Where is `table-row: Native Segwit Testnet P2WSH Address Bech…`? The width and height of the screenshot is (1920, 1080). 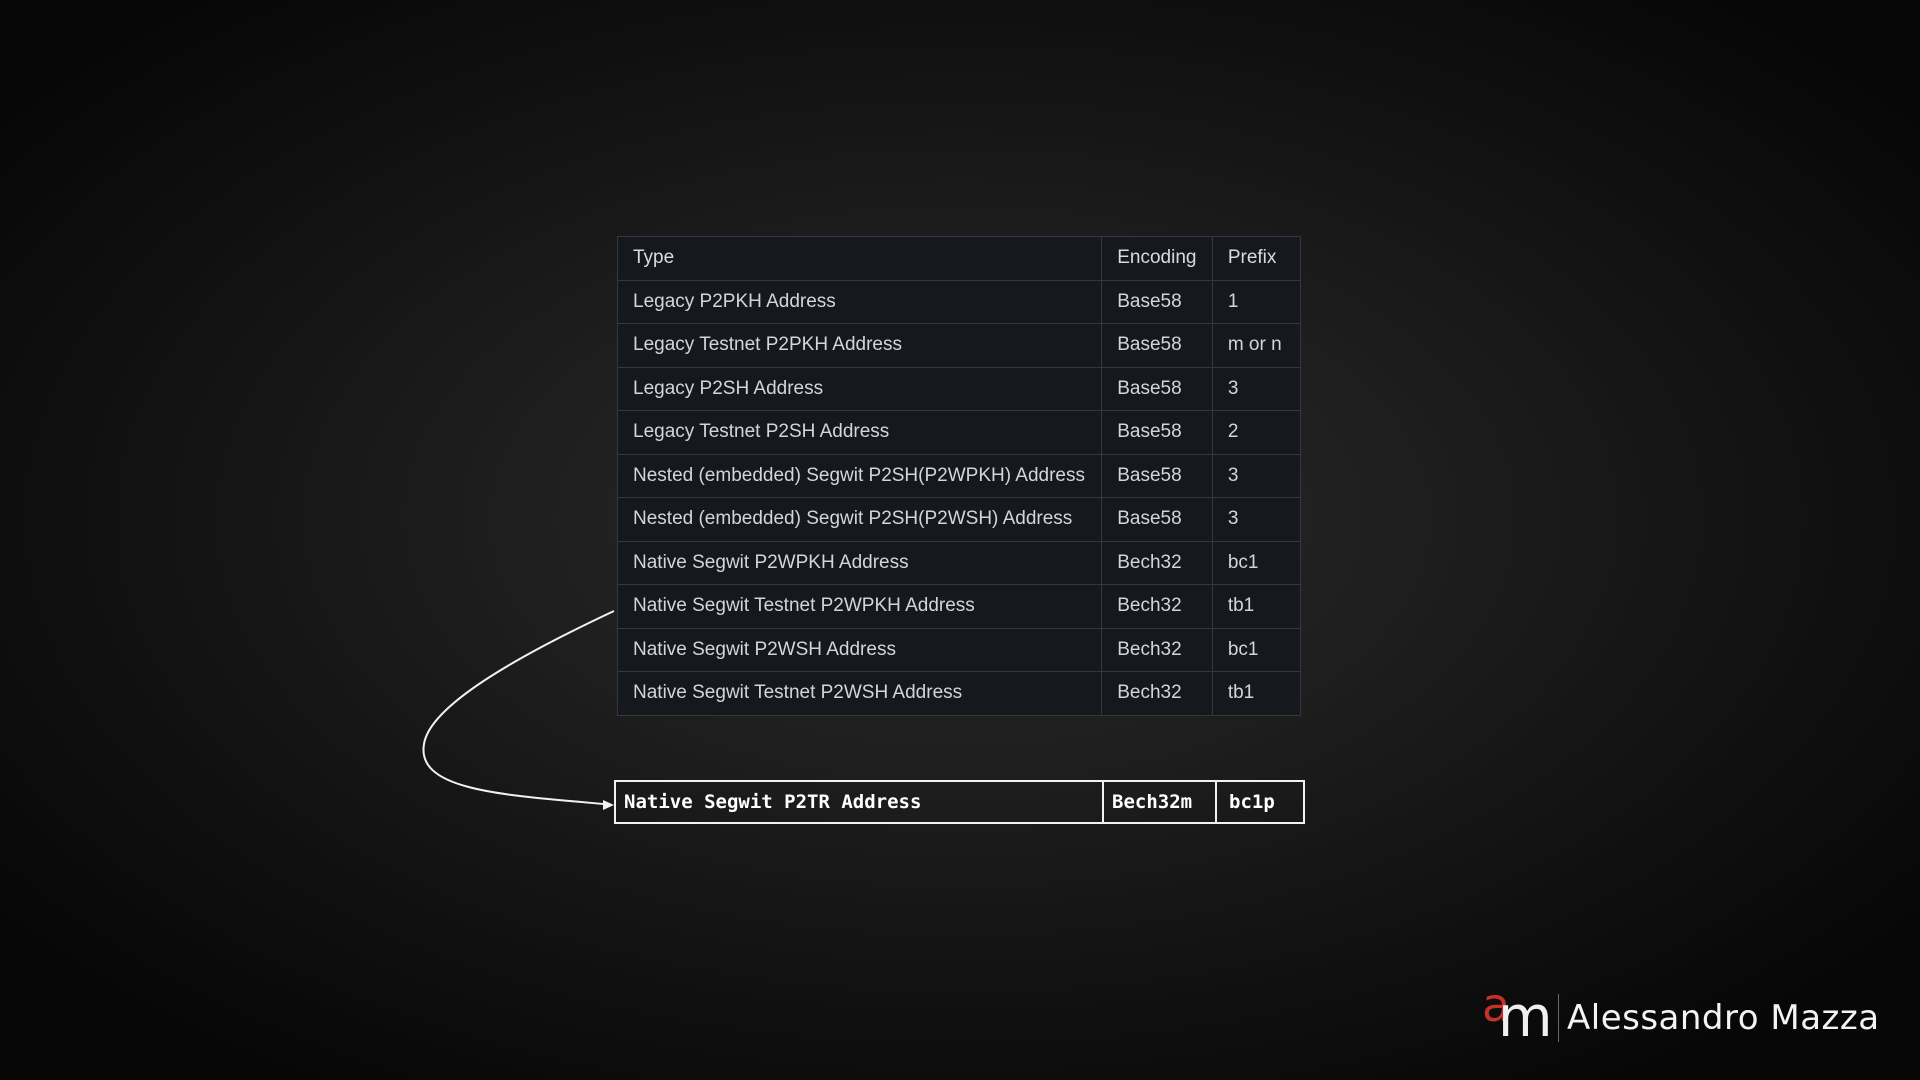 table-row: Native Segwit Testnet P2WSH Address Bech… is located at coordinates (959, 693).